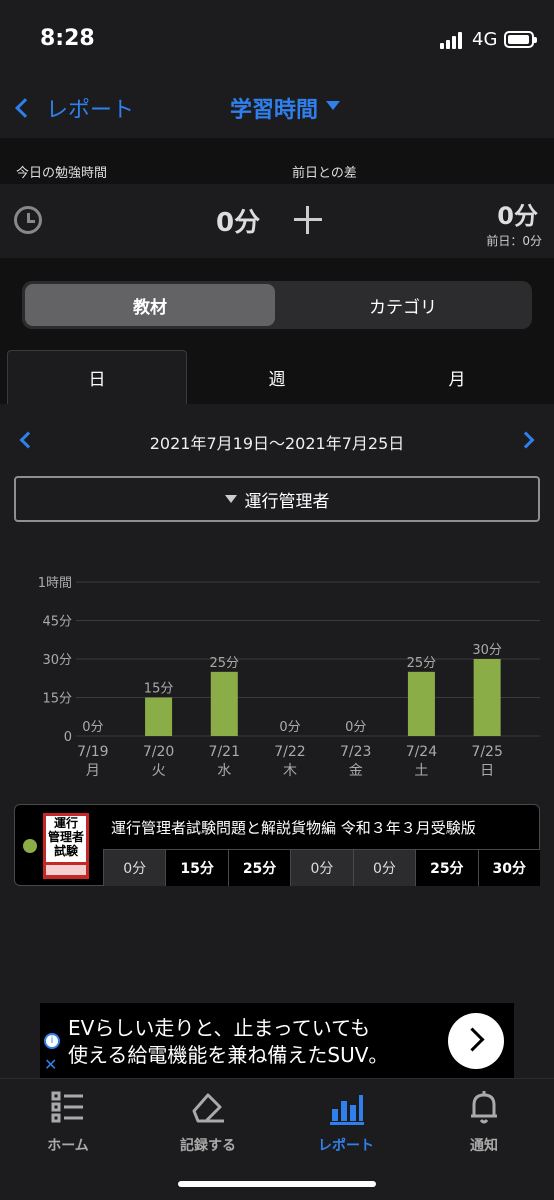 This screenshot has height=1200, width=554. I want to click on ad-banner: EVらしい走りと、止まっていても 使える給電機能を兼ね備えたSUV。 i ✕, so click(277, 1040).